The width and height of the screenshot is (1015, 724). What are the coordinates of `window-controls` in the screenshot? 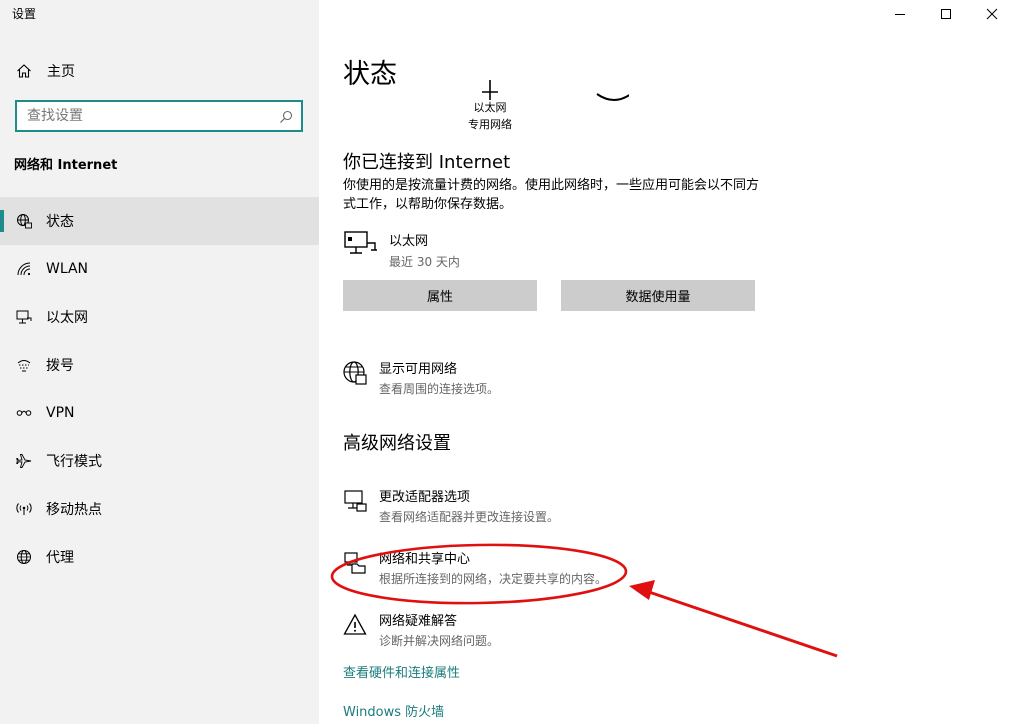 It's located at (946, 14).